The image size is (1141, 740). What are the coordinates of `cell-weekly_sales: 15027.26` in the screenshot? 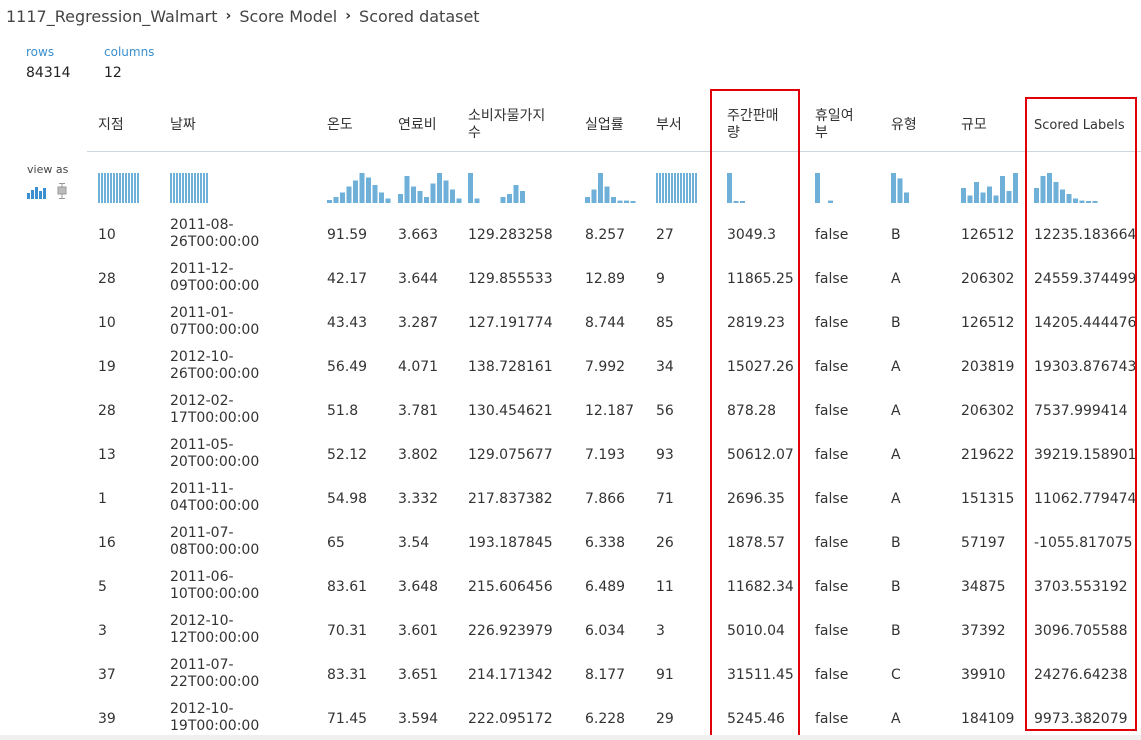 It's located at (760, 367).